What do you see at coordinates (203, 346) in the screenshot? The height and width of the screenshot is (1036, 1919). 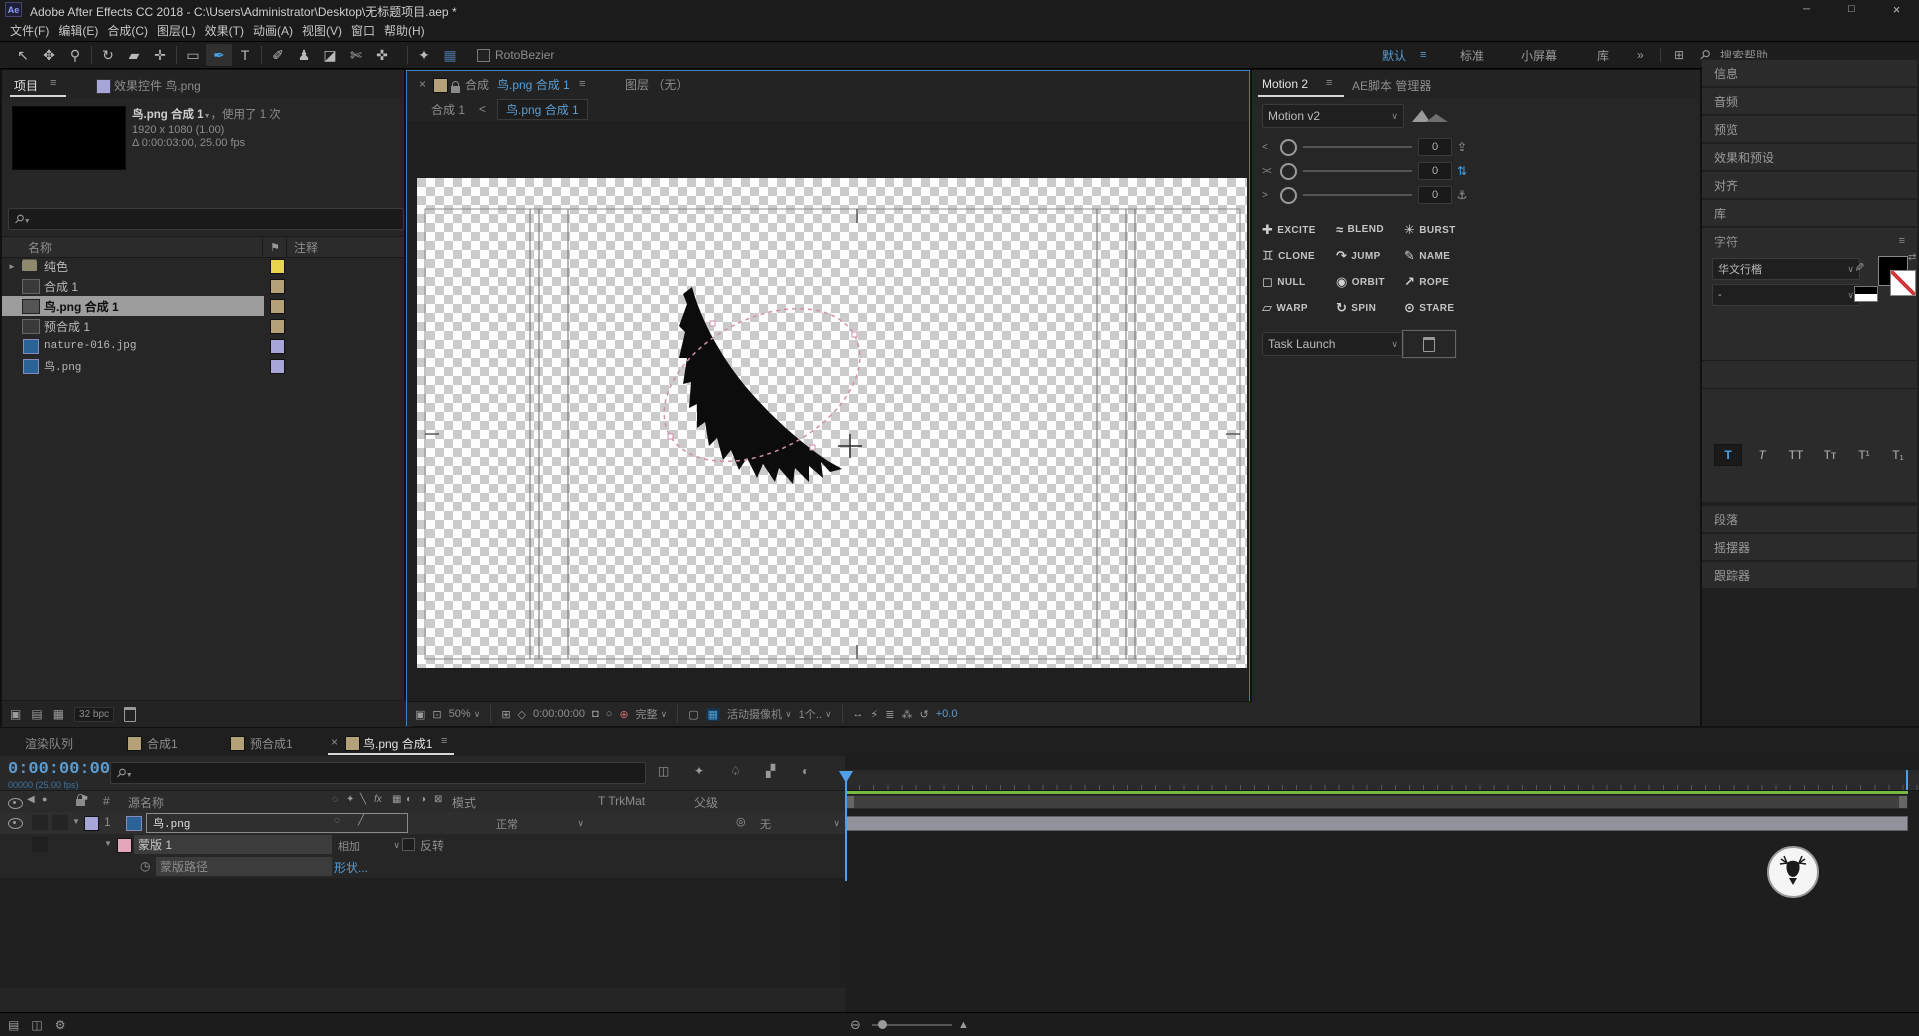 I see `project-row-nature-jpg: nature-016.jpg` at bounding box center [203, 346].